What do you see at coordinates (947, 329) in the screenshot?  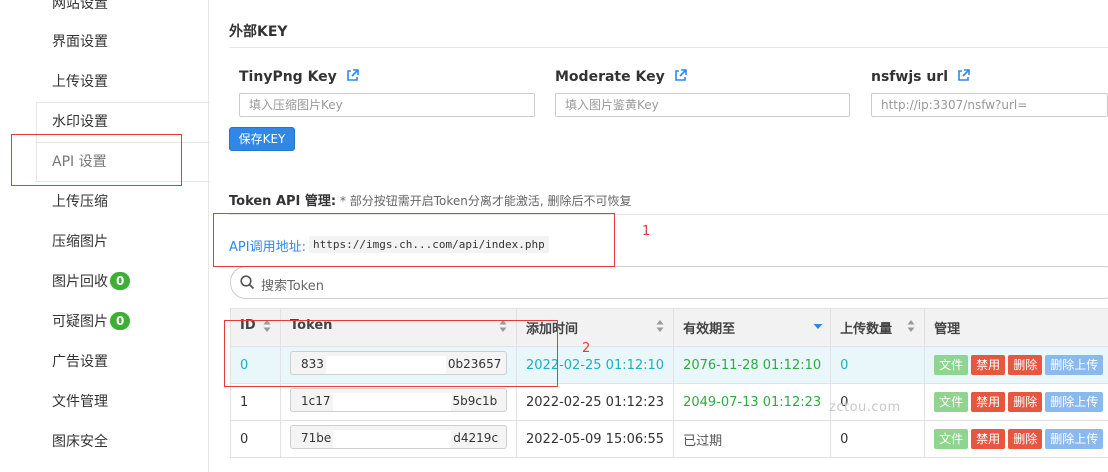 I see `column-header-label: 管理` at bounding box center [947, 329].